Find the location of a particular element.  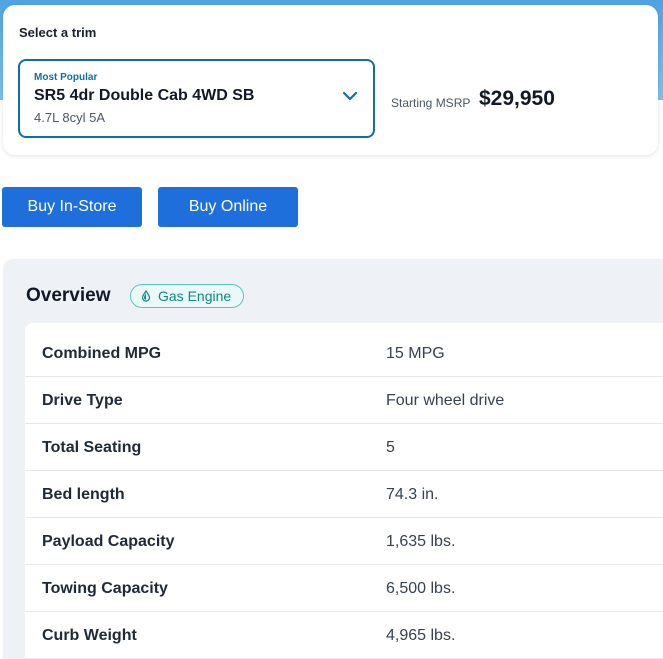

spec-label: Drive Type is located at coordinates (82, 400).